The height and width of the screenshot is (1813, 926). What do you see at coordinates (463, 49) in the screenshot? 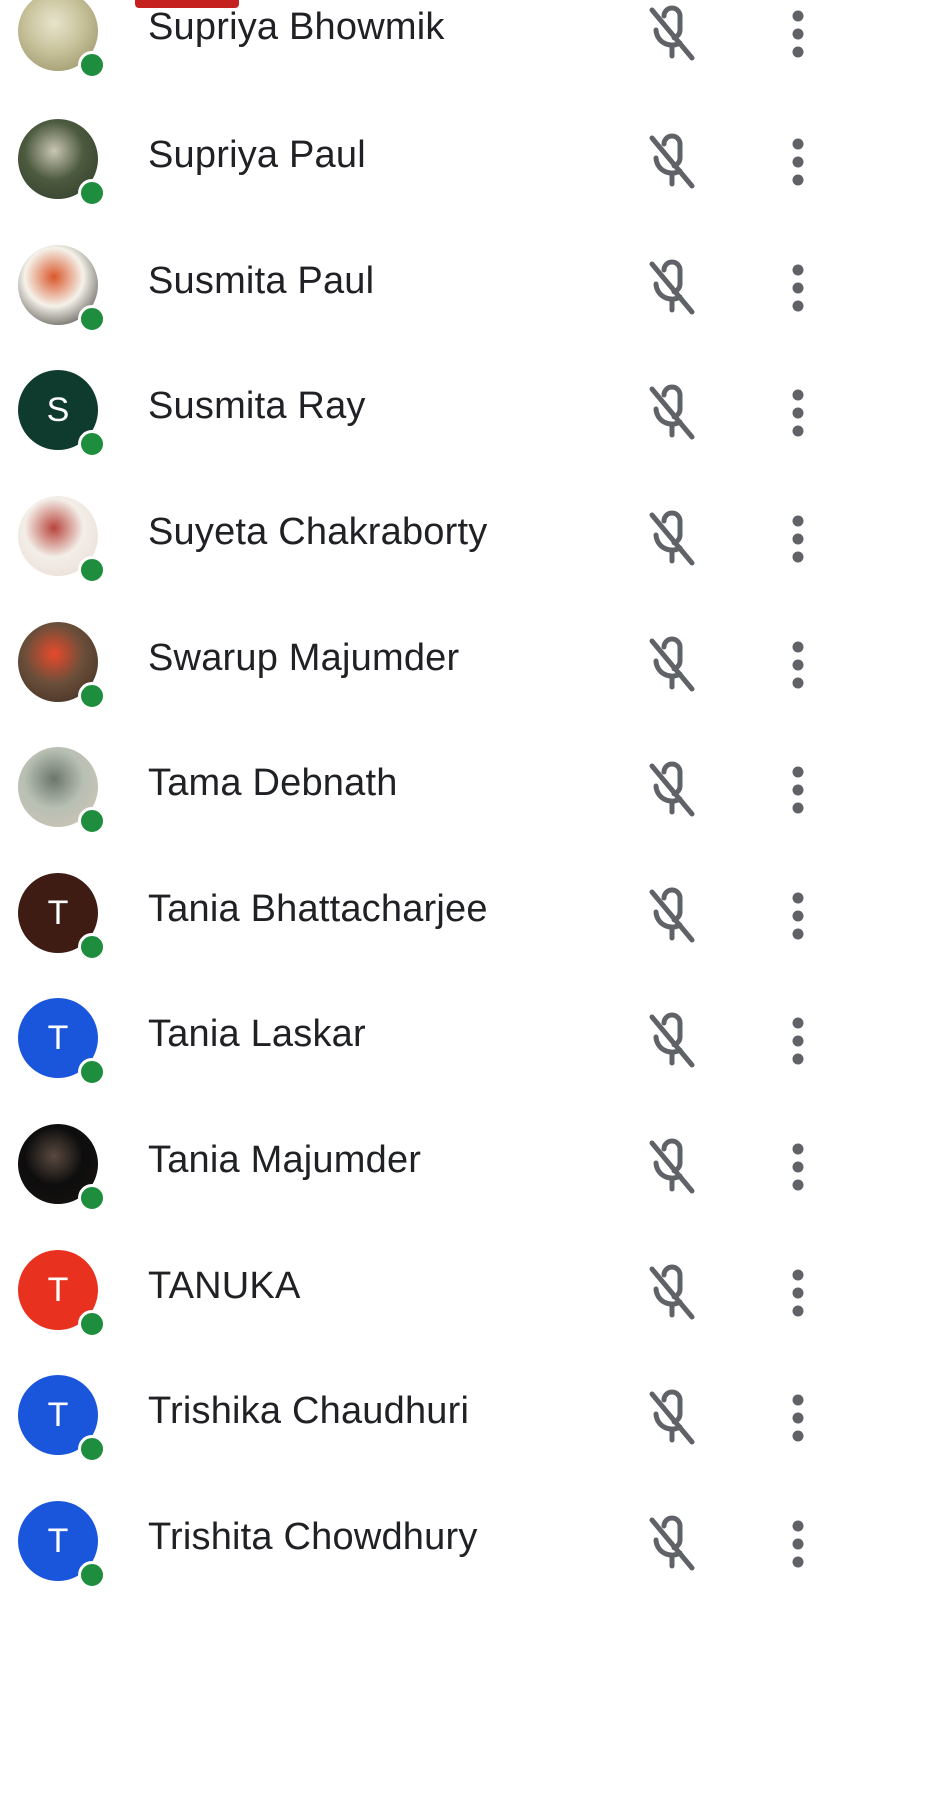
I see `participant-row: Supriya Bhowmik` at bounding box center [463, 49].